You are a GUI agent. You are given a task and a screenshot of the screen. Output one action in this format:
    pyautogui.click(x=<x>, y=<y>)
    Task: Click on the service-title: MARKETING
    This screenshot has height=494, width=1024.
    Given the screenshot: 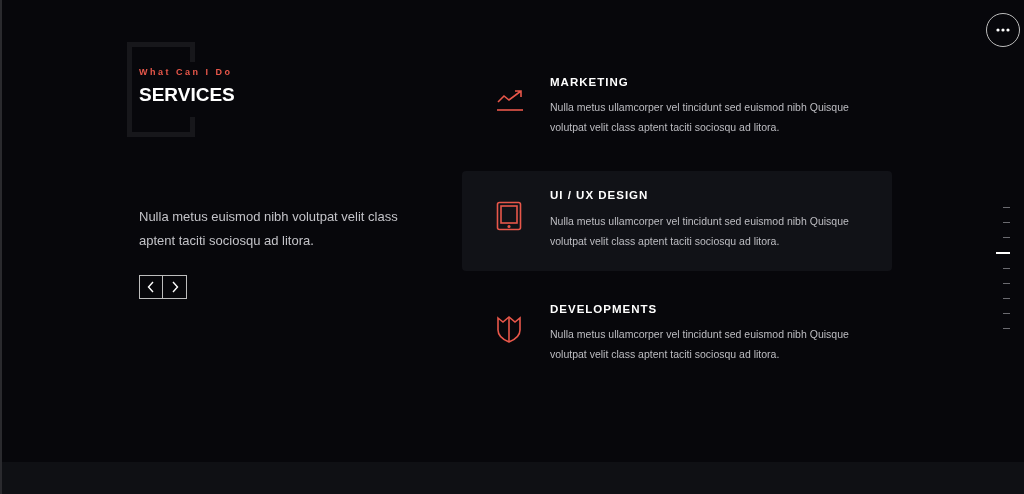 What is the action you would take?
    pyautogui.click(x=590, y=82)
    